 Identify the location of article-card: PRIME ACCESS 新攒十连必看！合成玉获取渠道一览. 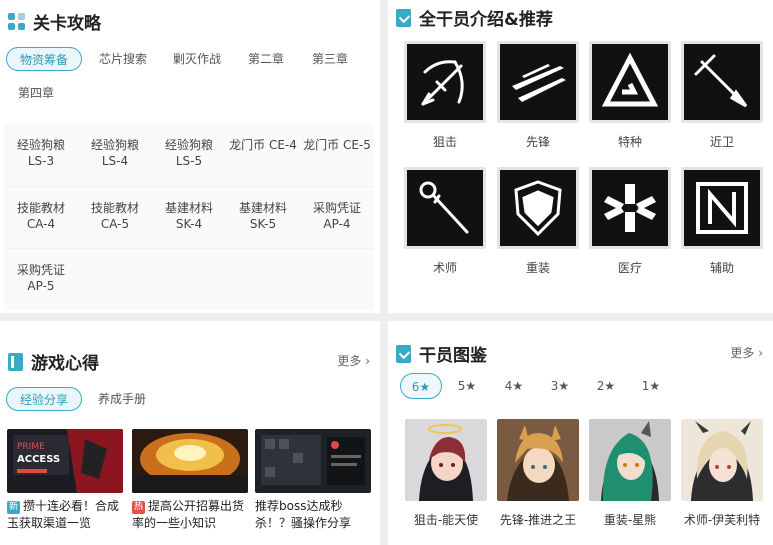
(65, 480).